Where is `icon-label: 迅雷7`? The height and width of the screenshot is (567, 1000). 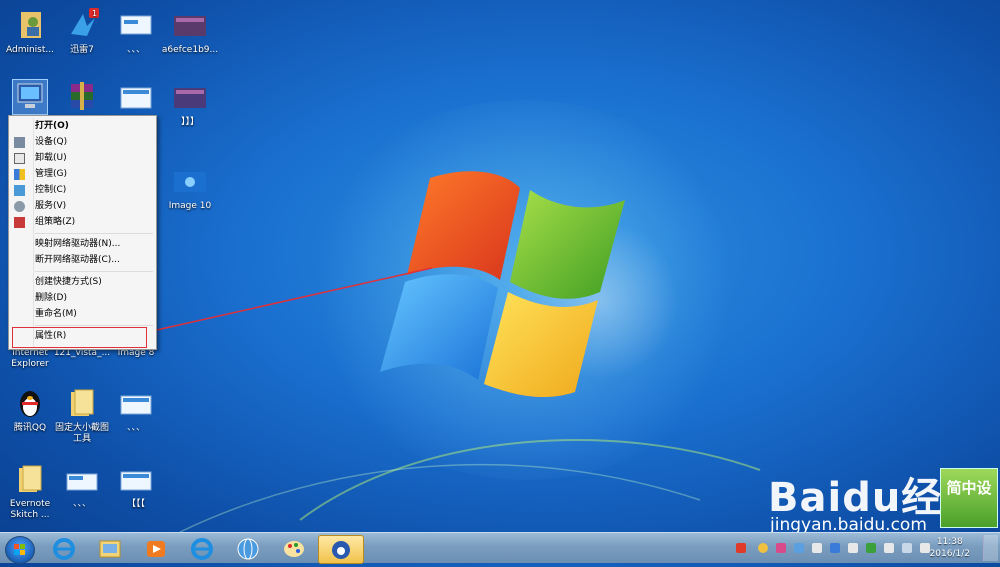 icon-label: 迅雷7 is located at coordinates (82, 50).